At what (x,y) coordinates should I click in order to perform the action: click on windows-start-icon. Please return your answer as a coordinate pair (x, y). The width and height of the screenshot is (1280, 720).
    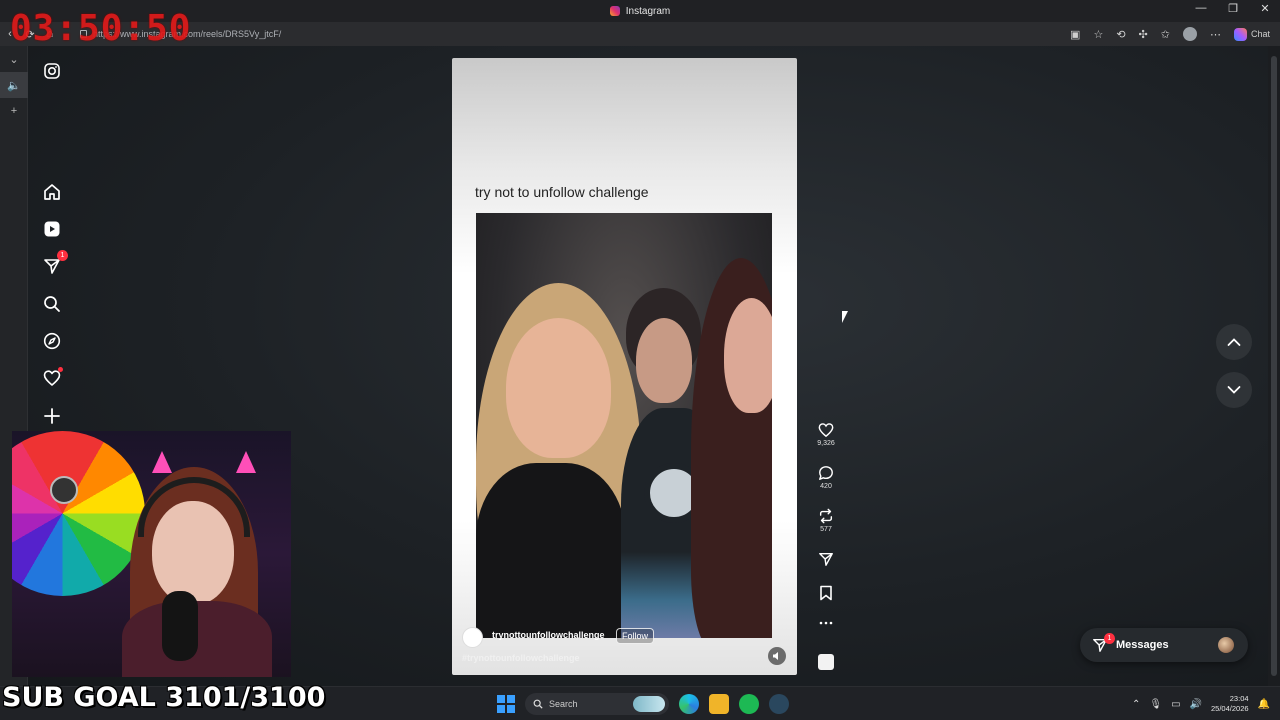
    Looking at the image, I should click on (506, 704).